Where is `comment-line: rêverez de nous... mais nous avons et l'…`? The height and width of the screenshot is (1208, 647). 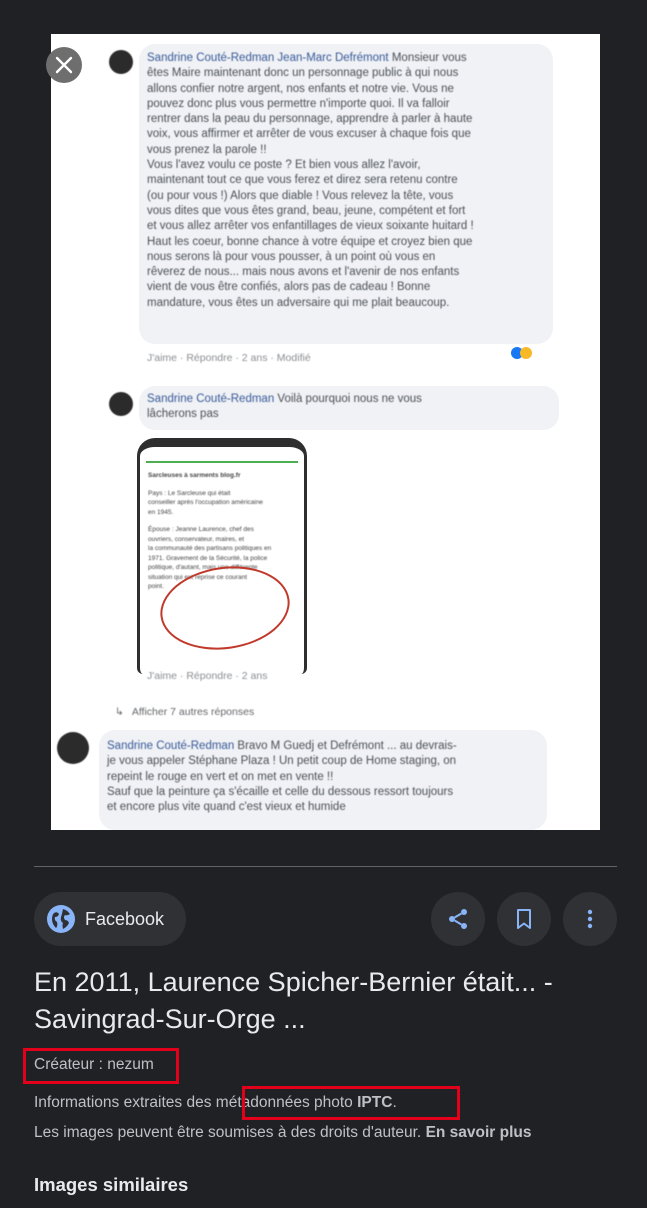
comment-line: rêverez de nous... mais nous avons et l'… is located at coordinates (303, 272).